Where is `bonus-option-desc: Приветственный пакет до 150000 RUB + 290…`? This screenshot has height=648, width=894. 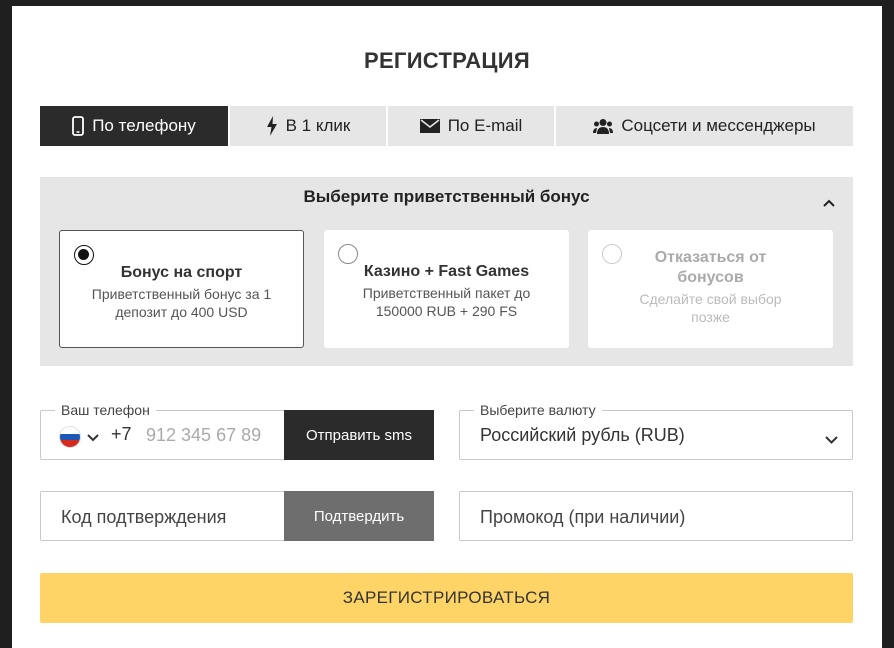
bonus-option-desc: Приветственный пакет до 150000 RUB + 290… is located at coordinates (446, 302).